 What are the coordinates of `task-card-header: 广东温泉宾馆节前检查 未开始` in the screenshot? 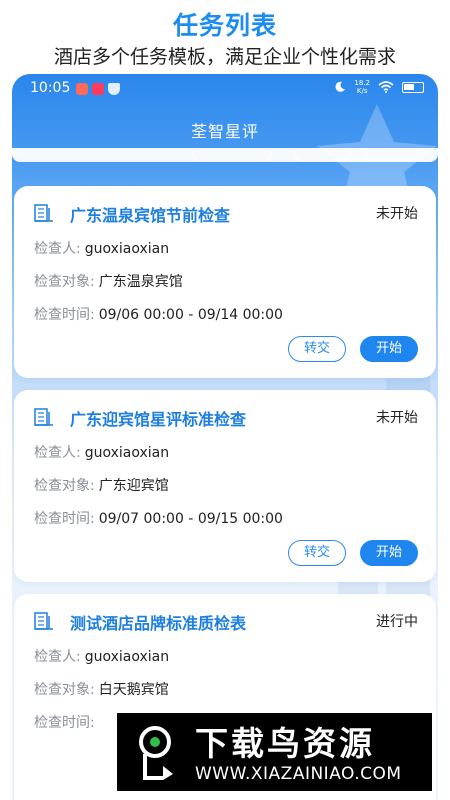 It's located at (226, 213).